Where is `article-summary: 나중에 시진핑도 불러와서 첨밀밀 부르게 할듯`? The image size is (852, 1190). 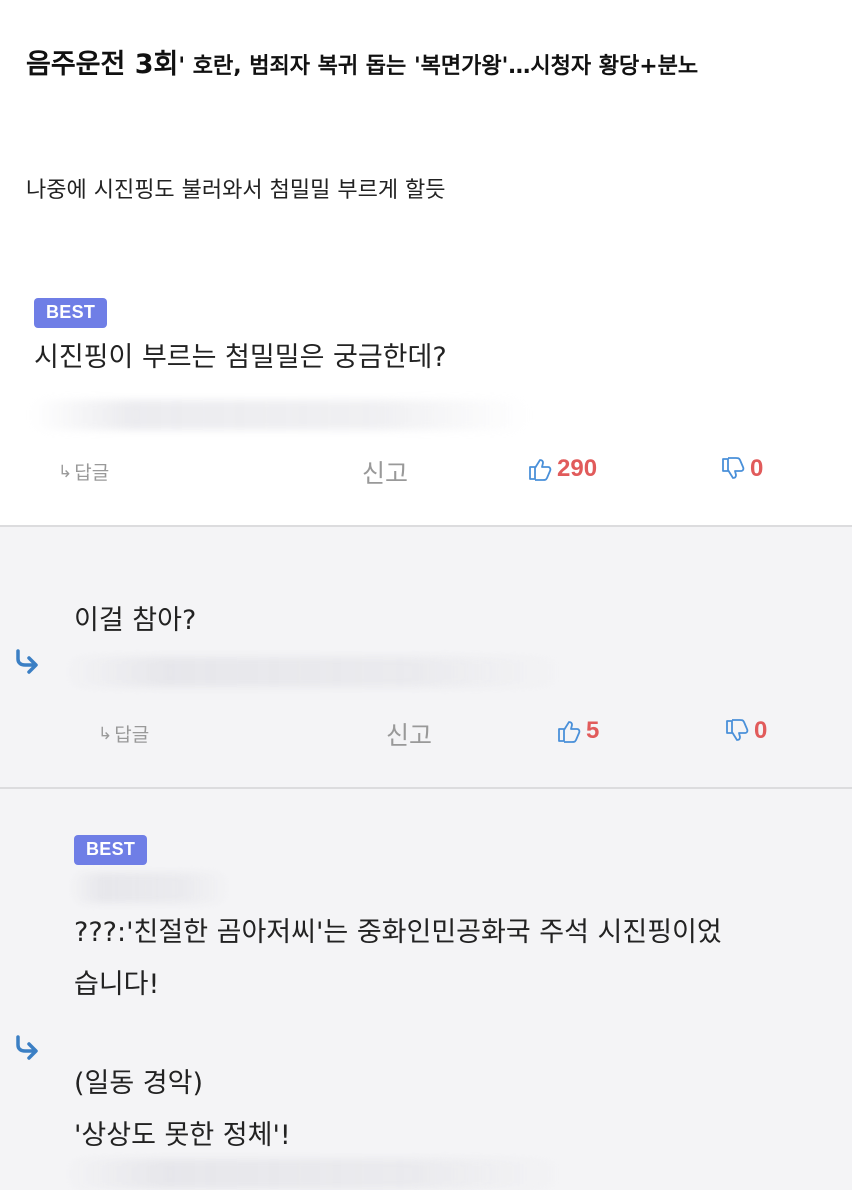
article-summary: 나중에 시진핑도 불러와서 첨밀밀 부르게 할듯 is located at coordinates (236, 190).